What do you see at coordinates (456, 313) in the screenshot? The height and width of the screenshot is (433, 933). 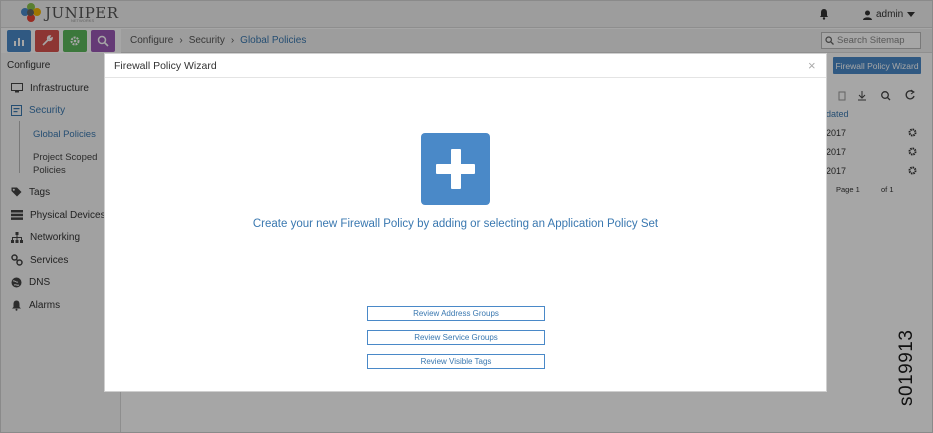 I see `review-address-groups-button: Review Address Groups` at bounding box center [456, 313].